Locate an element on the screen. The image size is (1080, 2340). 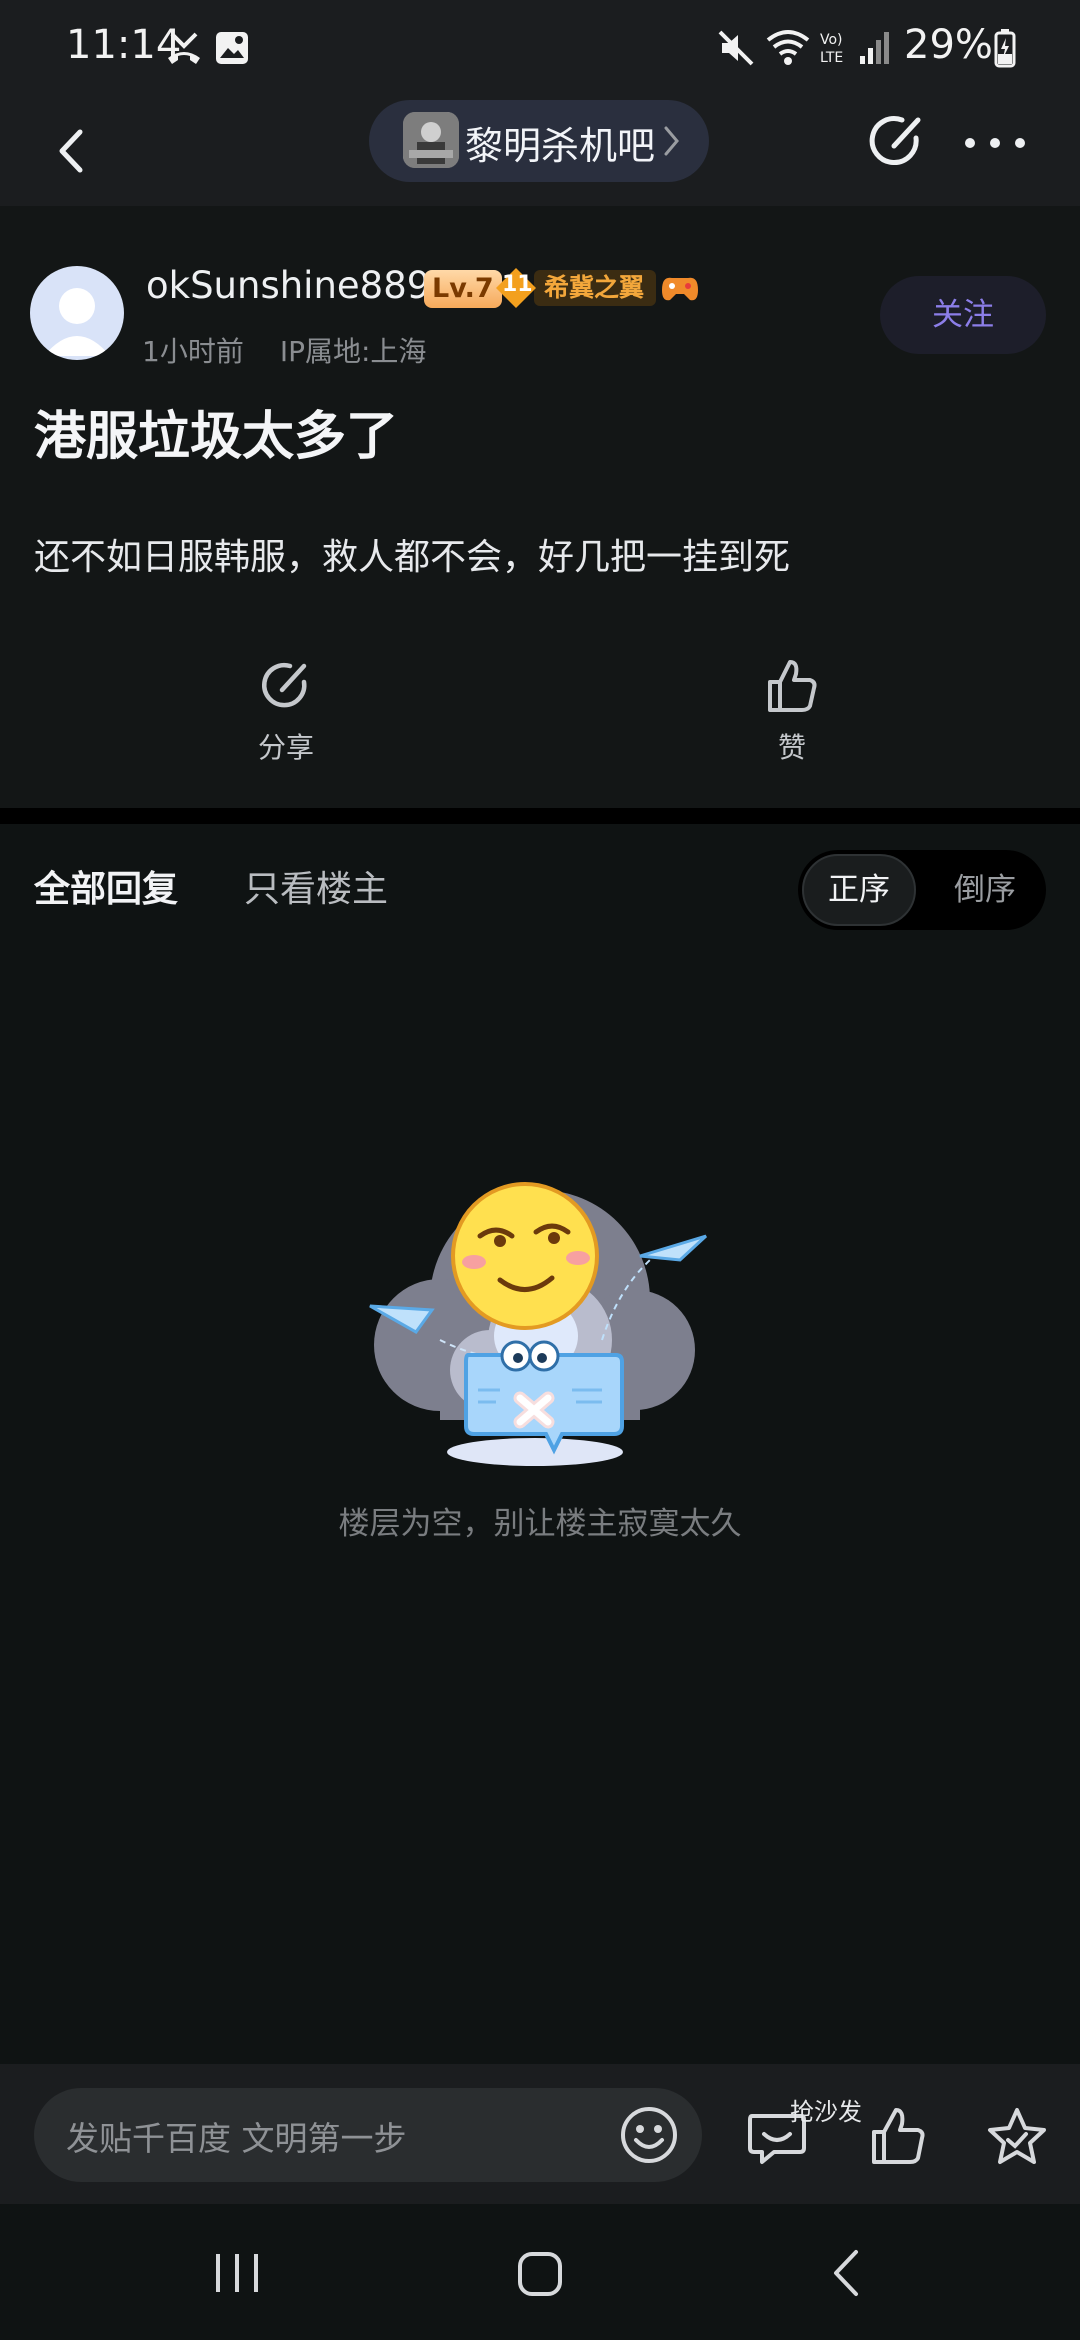
battery-percent: 29% is located at coordinates (948, 45).